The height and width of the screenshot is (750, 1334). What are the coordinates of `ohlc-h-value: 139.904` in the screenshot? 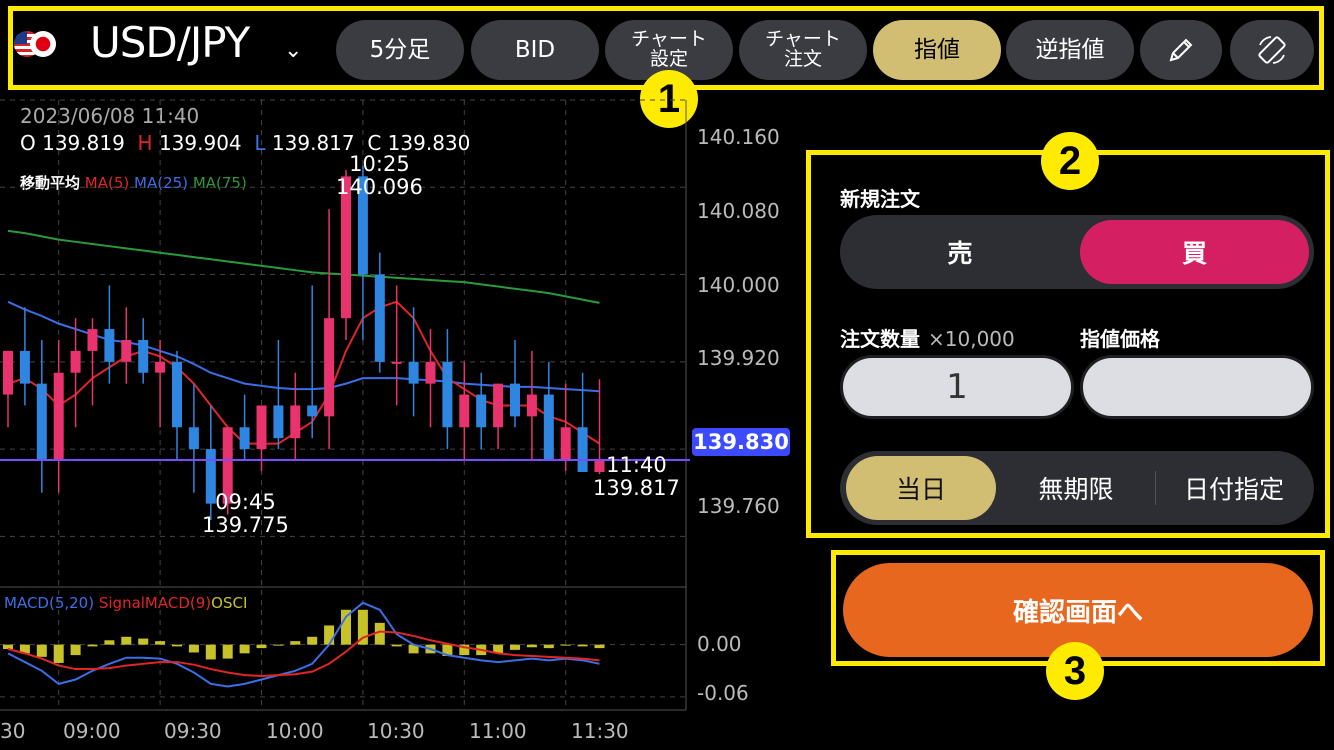 It's located at (200, 143).